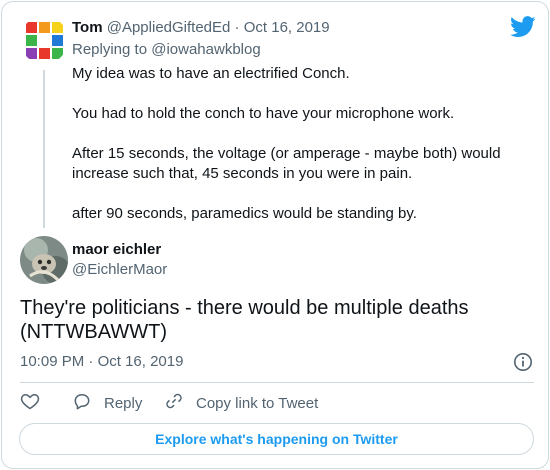 This screenshot has width=550, height=470. What do you see at coordinates (123, 403) in the screenshot?
I see `reply-label: Reply` at bounding box center [123, 403].